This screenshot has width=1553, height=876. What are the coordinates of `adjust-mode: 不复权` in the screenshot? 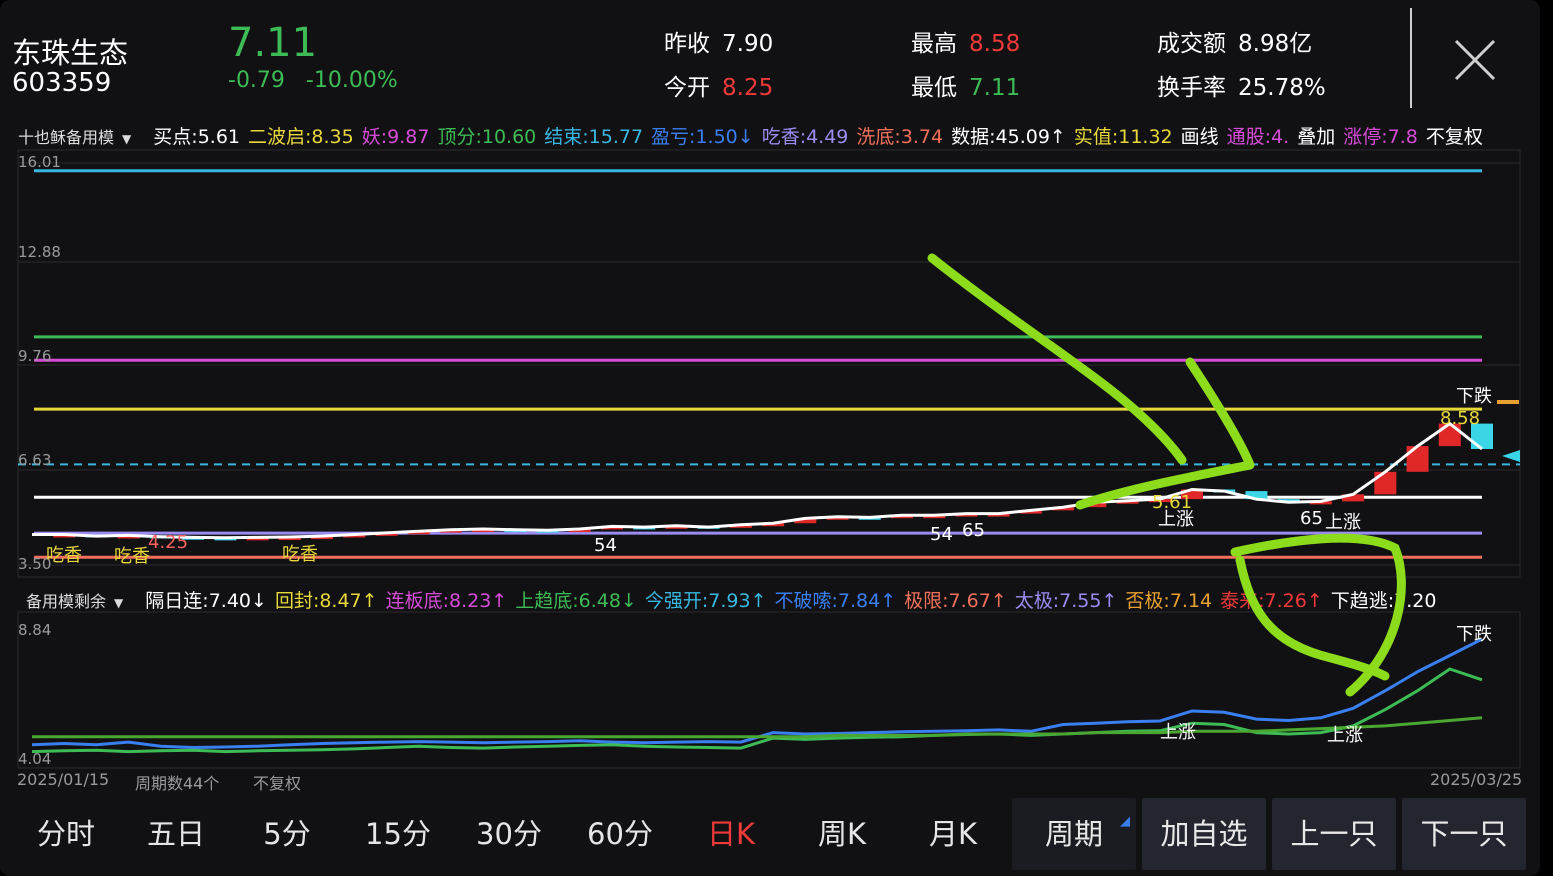 It's located at (277, 783).